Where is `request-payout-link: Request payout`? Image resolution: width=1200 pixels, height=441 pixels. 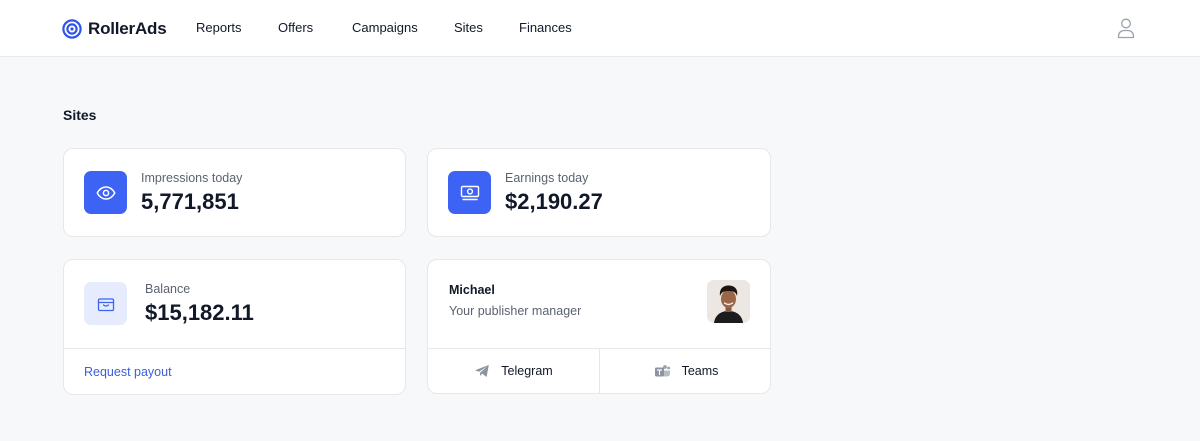
request-payout-link: Request payout is located at coordinates (128, 372).